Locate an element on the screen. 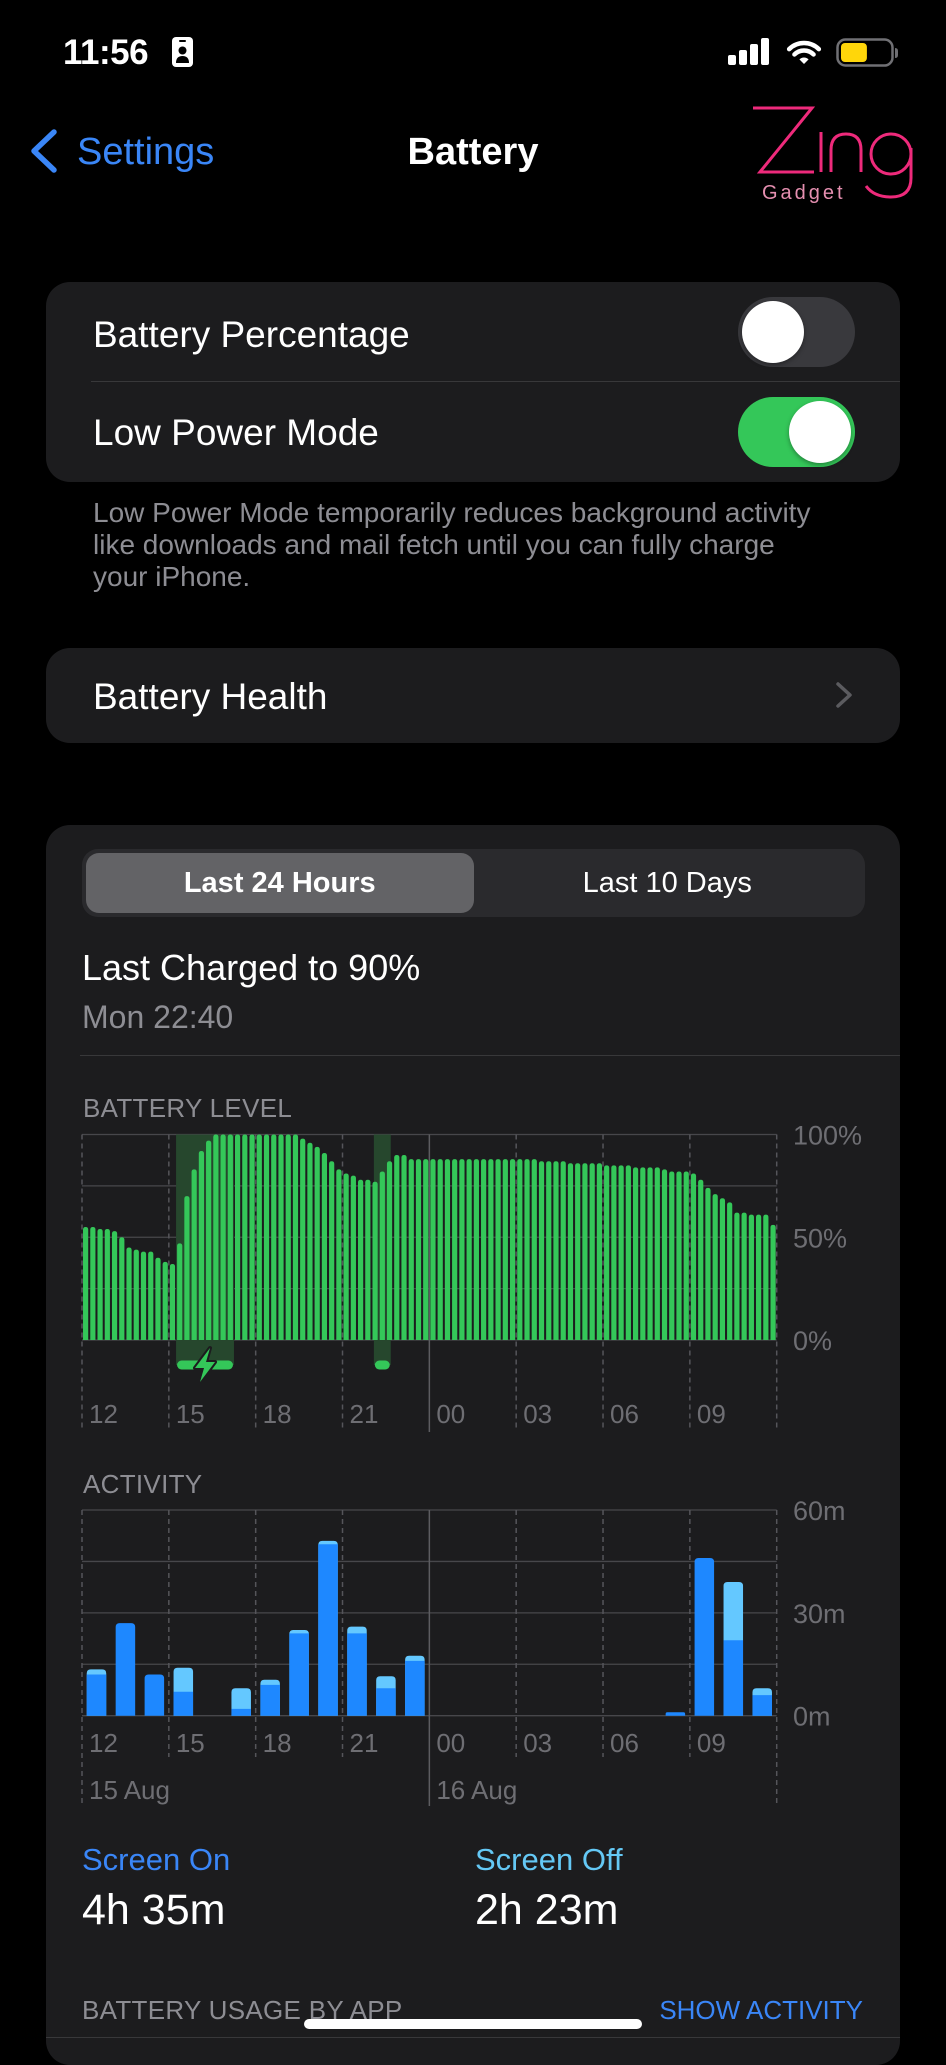  battery-x-tick-label: 12 is located at coordinates (103, 1414).